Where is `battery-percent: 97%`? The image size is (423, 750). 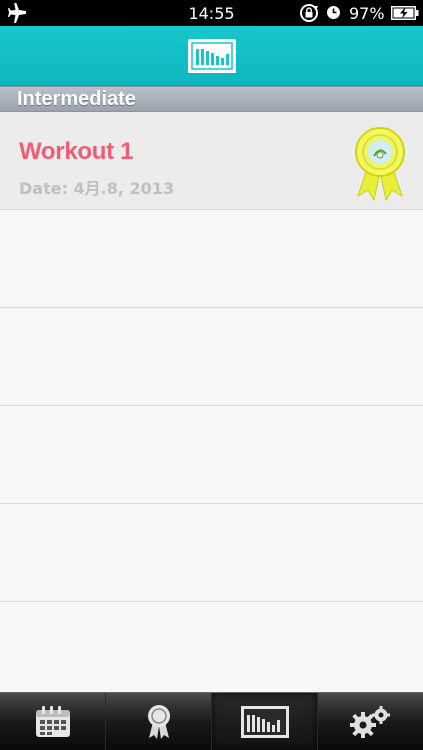 battery-percent: 97% is located at coordinates (367, 13).